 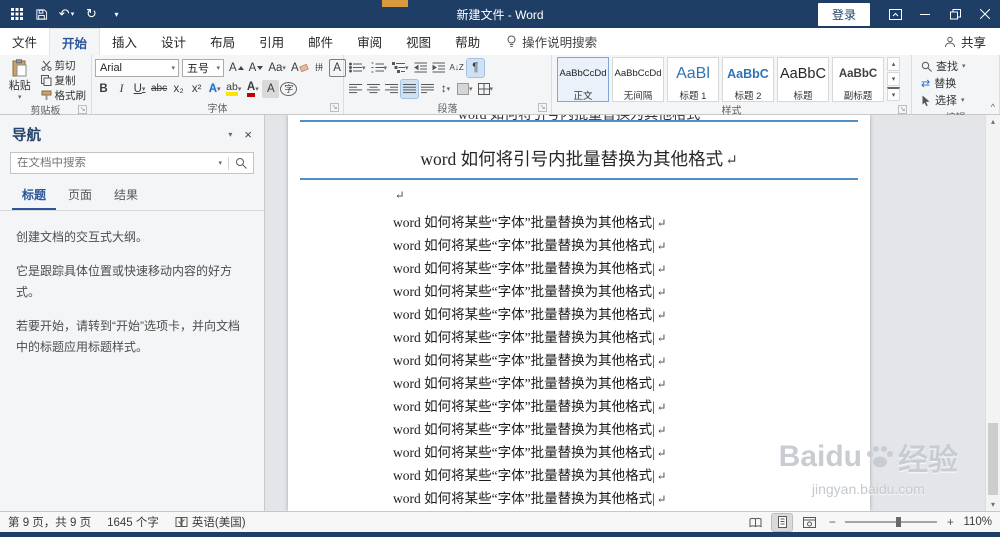 What do you see at coordinates (551, 41) in the screenshot?
I see `tellme-search: 操作说明搜索` at bounding box center [551, 41].